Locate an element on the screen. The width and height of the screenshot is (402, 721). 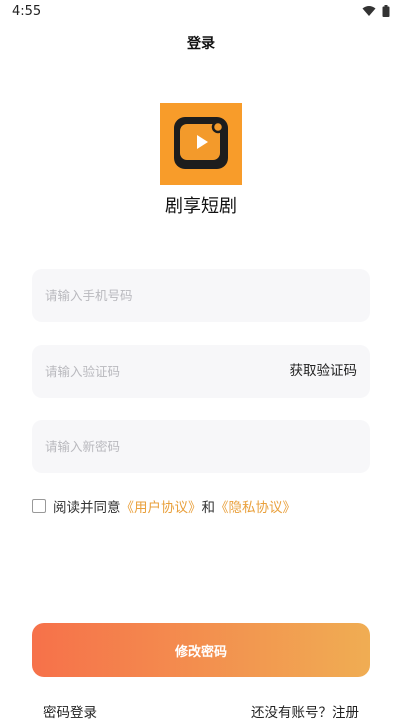
password-login-link: 密码登录 is located at coordinates (70, 711).